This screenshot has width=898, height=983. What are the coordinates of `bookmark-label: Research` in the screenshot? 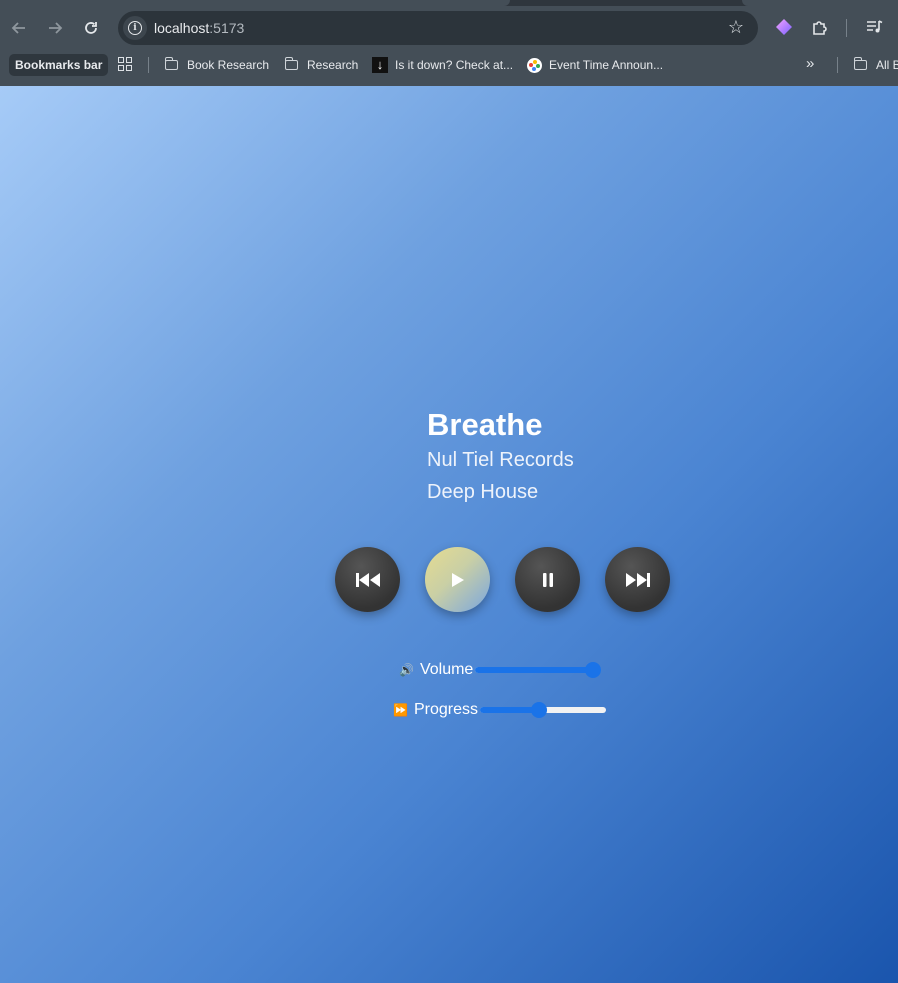 It's located at (333, 65).